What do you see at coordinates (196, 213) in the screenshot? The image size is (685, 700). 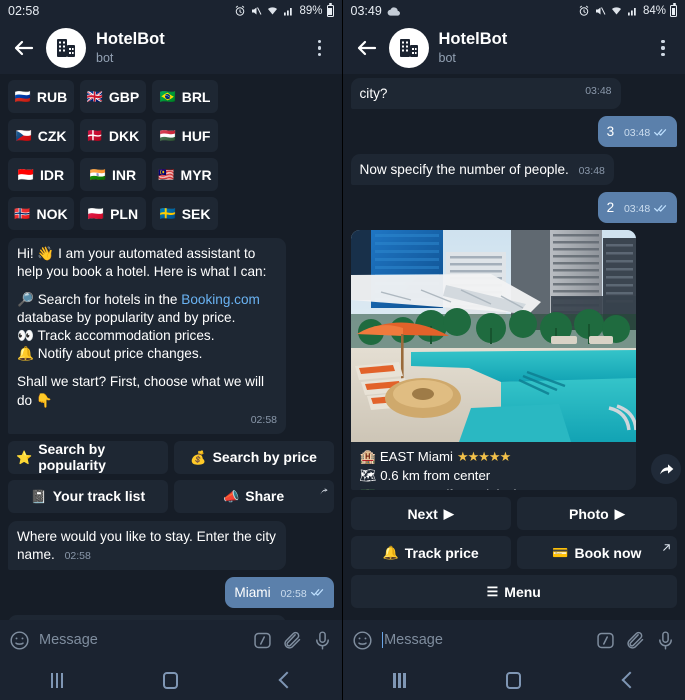 I see `currency-code: SEK` at bounding box center [196, 213].